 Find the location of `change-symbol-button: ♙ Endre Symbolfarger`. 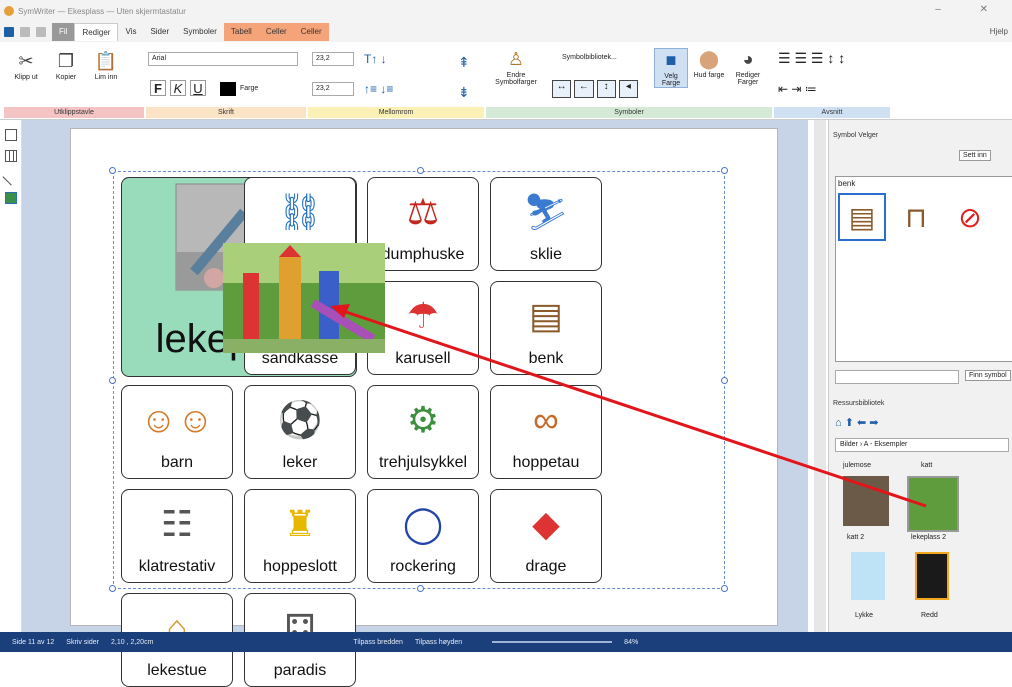

change-symbol-button: ♙ Endre Symbolfarger is located at coordinates (516, 67).